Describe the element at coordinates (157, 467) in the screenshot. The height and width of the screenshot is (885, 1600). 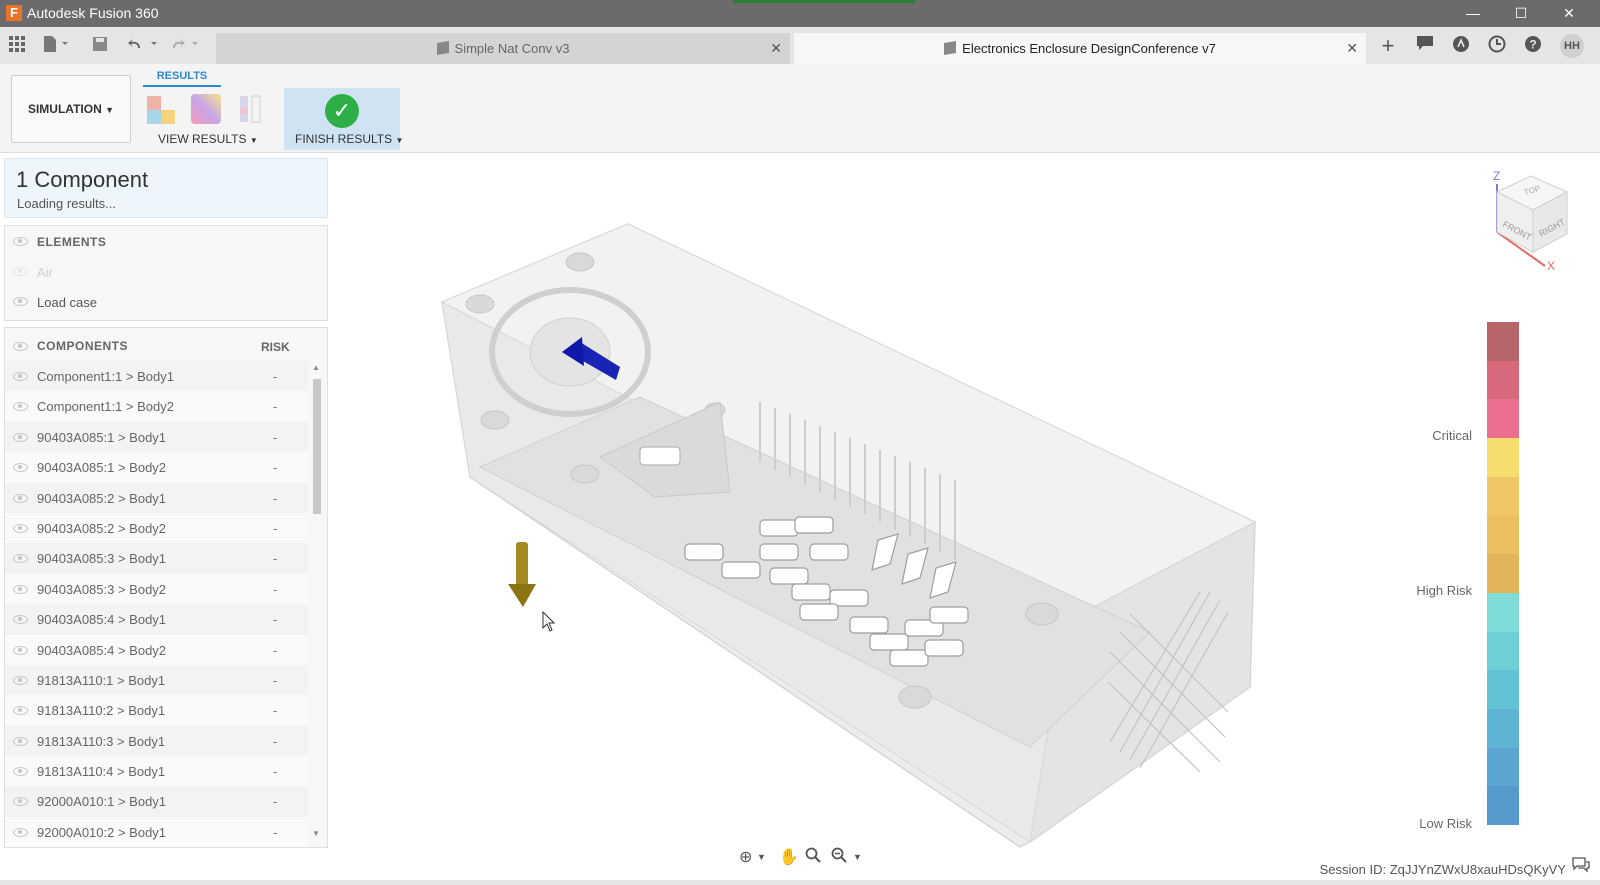
I see `component-row: 90403A085:1 > Body2 -` at that location.